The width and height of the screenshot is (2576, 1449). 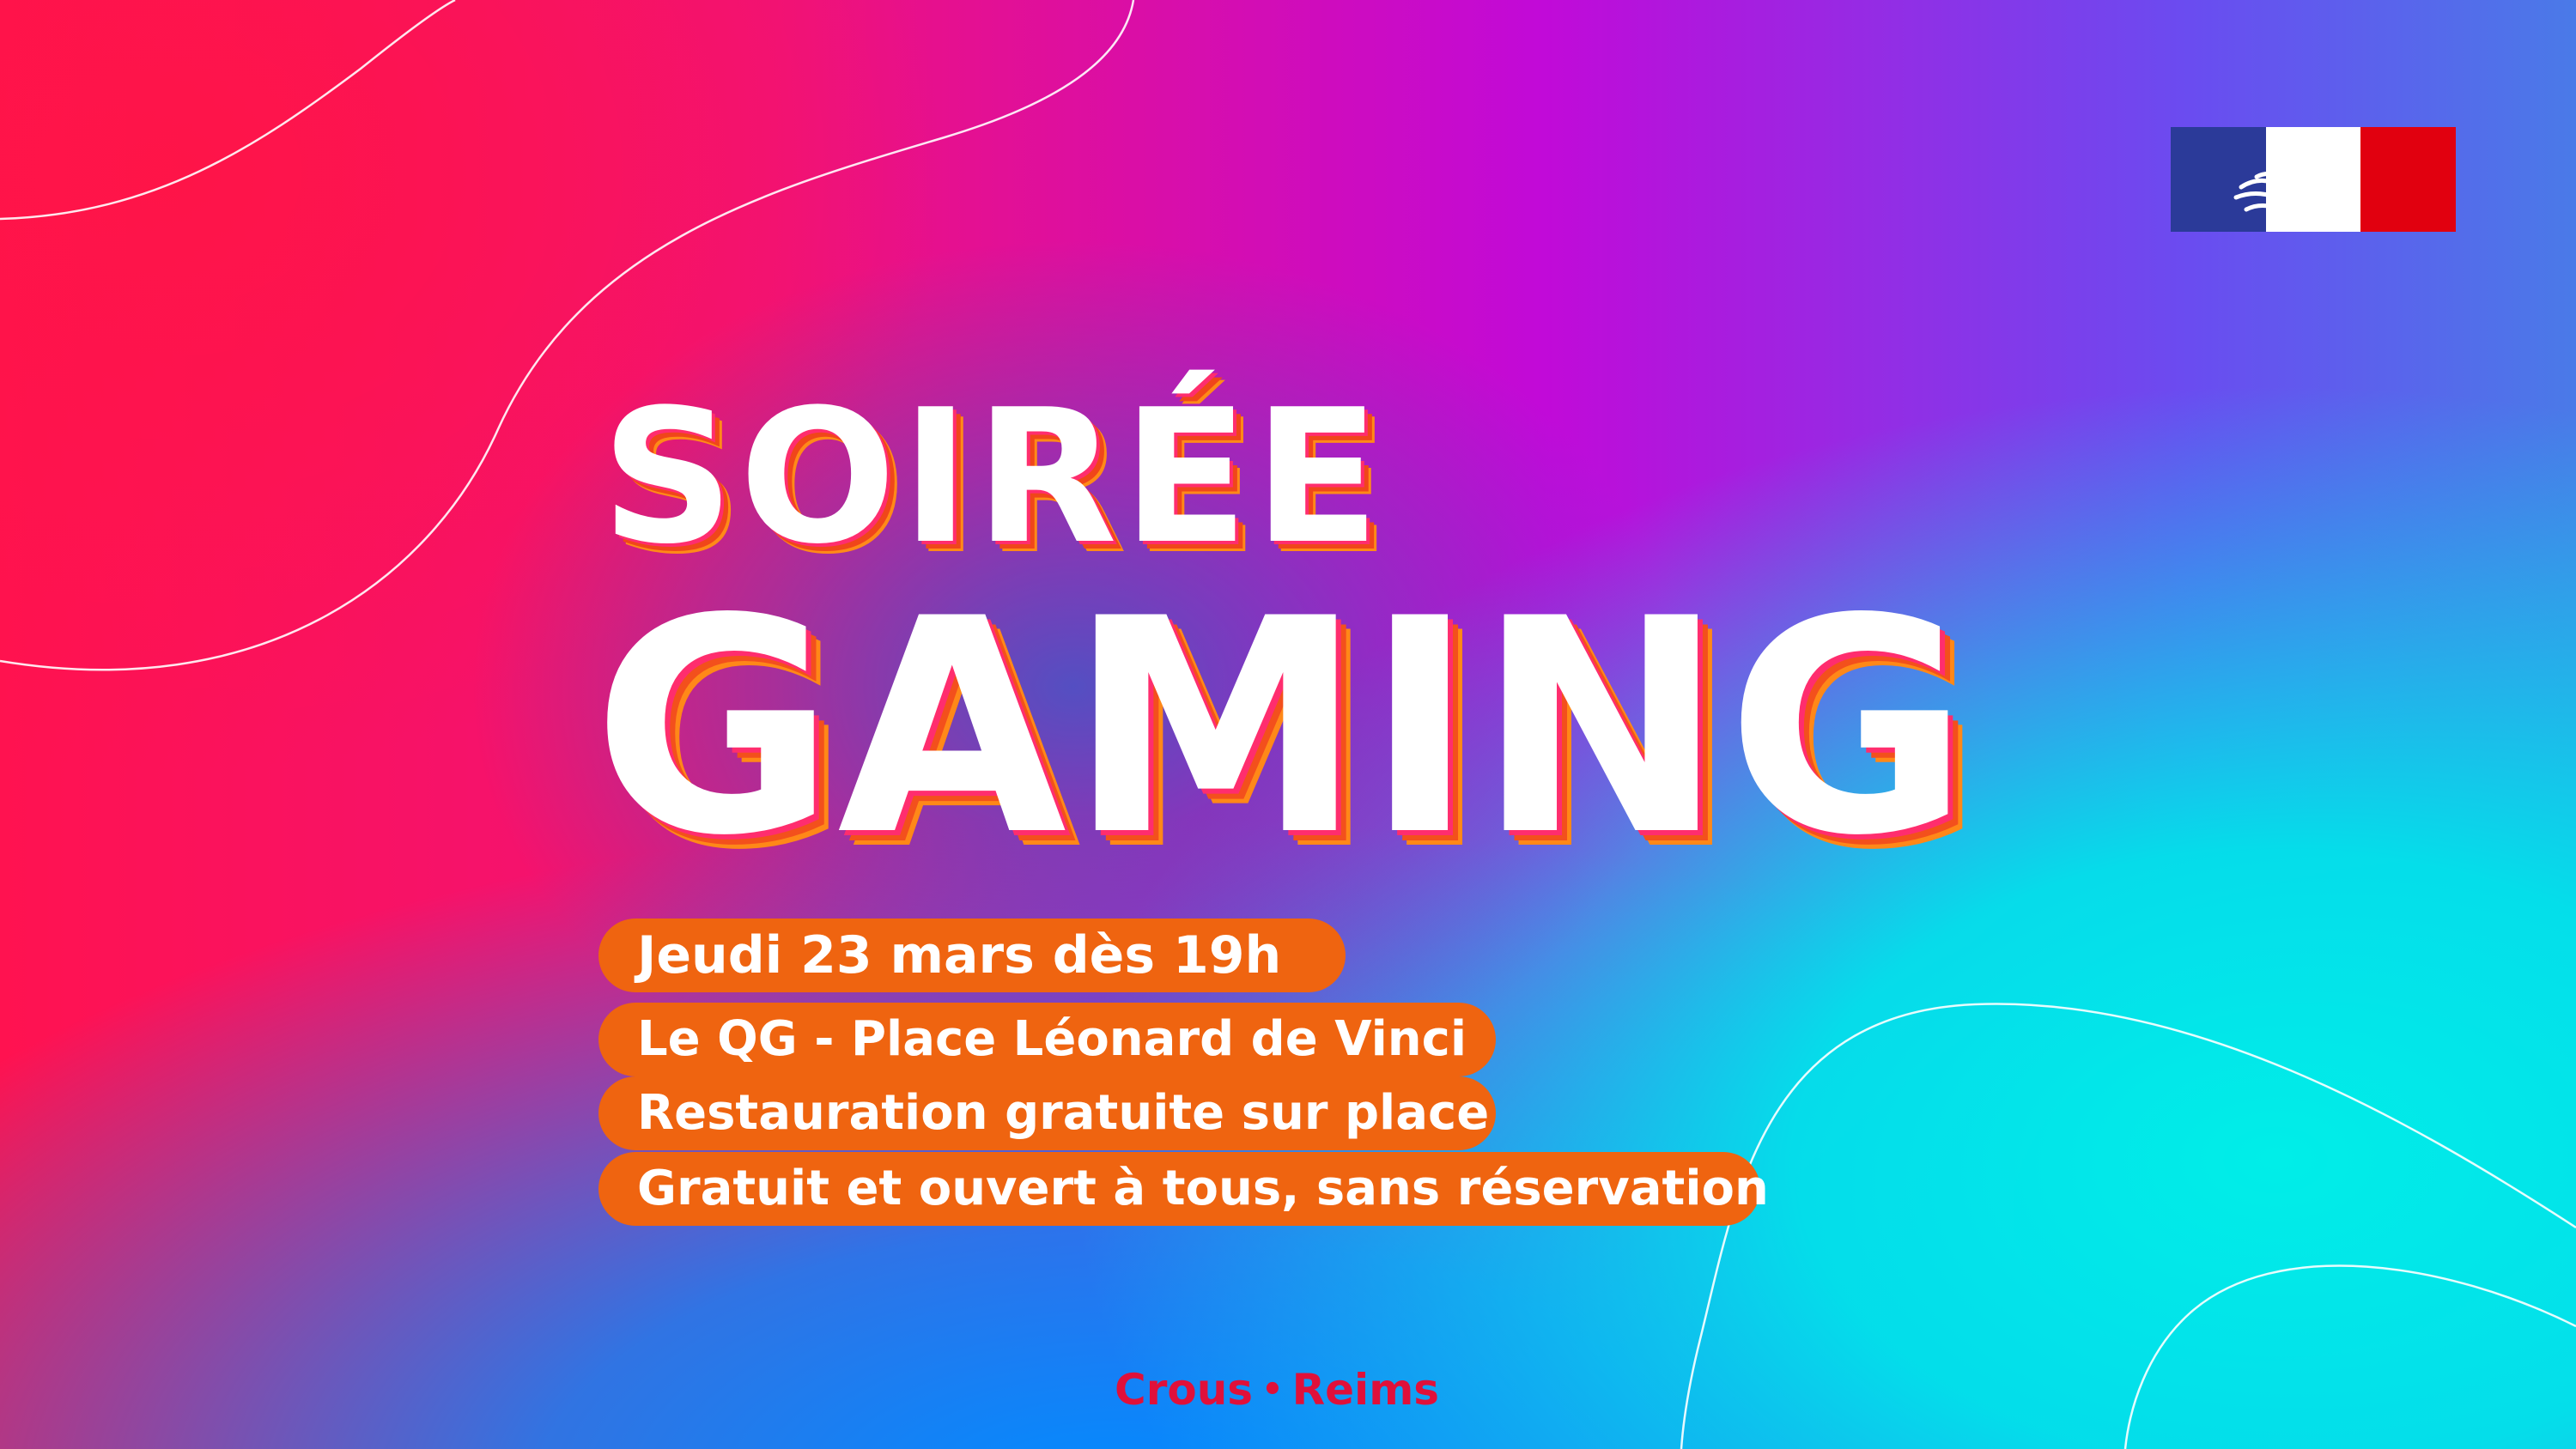 I want to click on swirl-line-corner, so click(x=2349, y=1356).